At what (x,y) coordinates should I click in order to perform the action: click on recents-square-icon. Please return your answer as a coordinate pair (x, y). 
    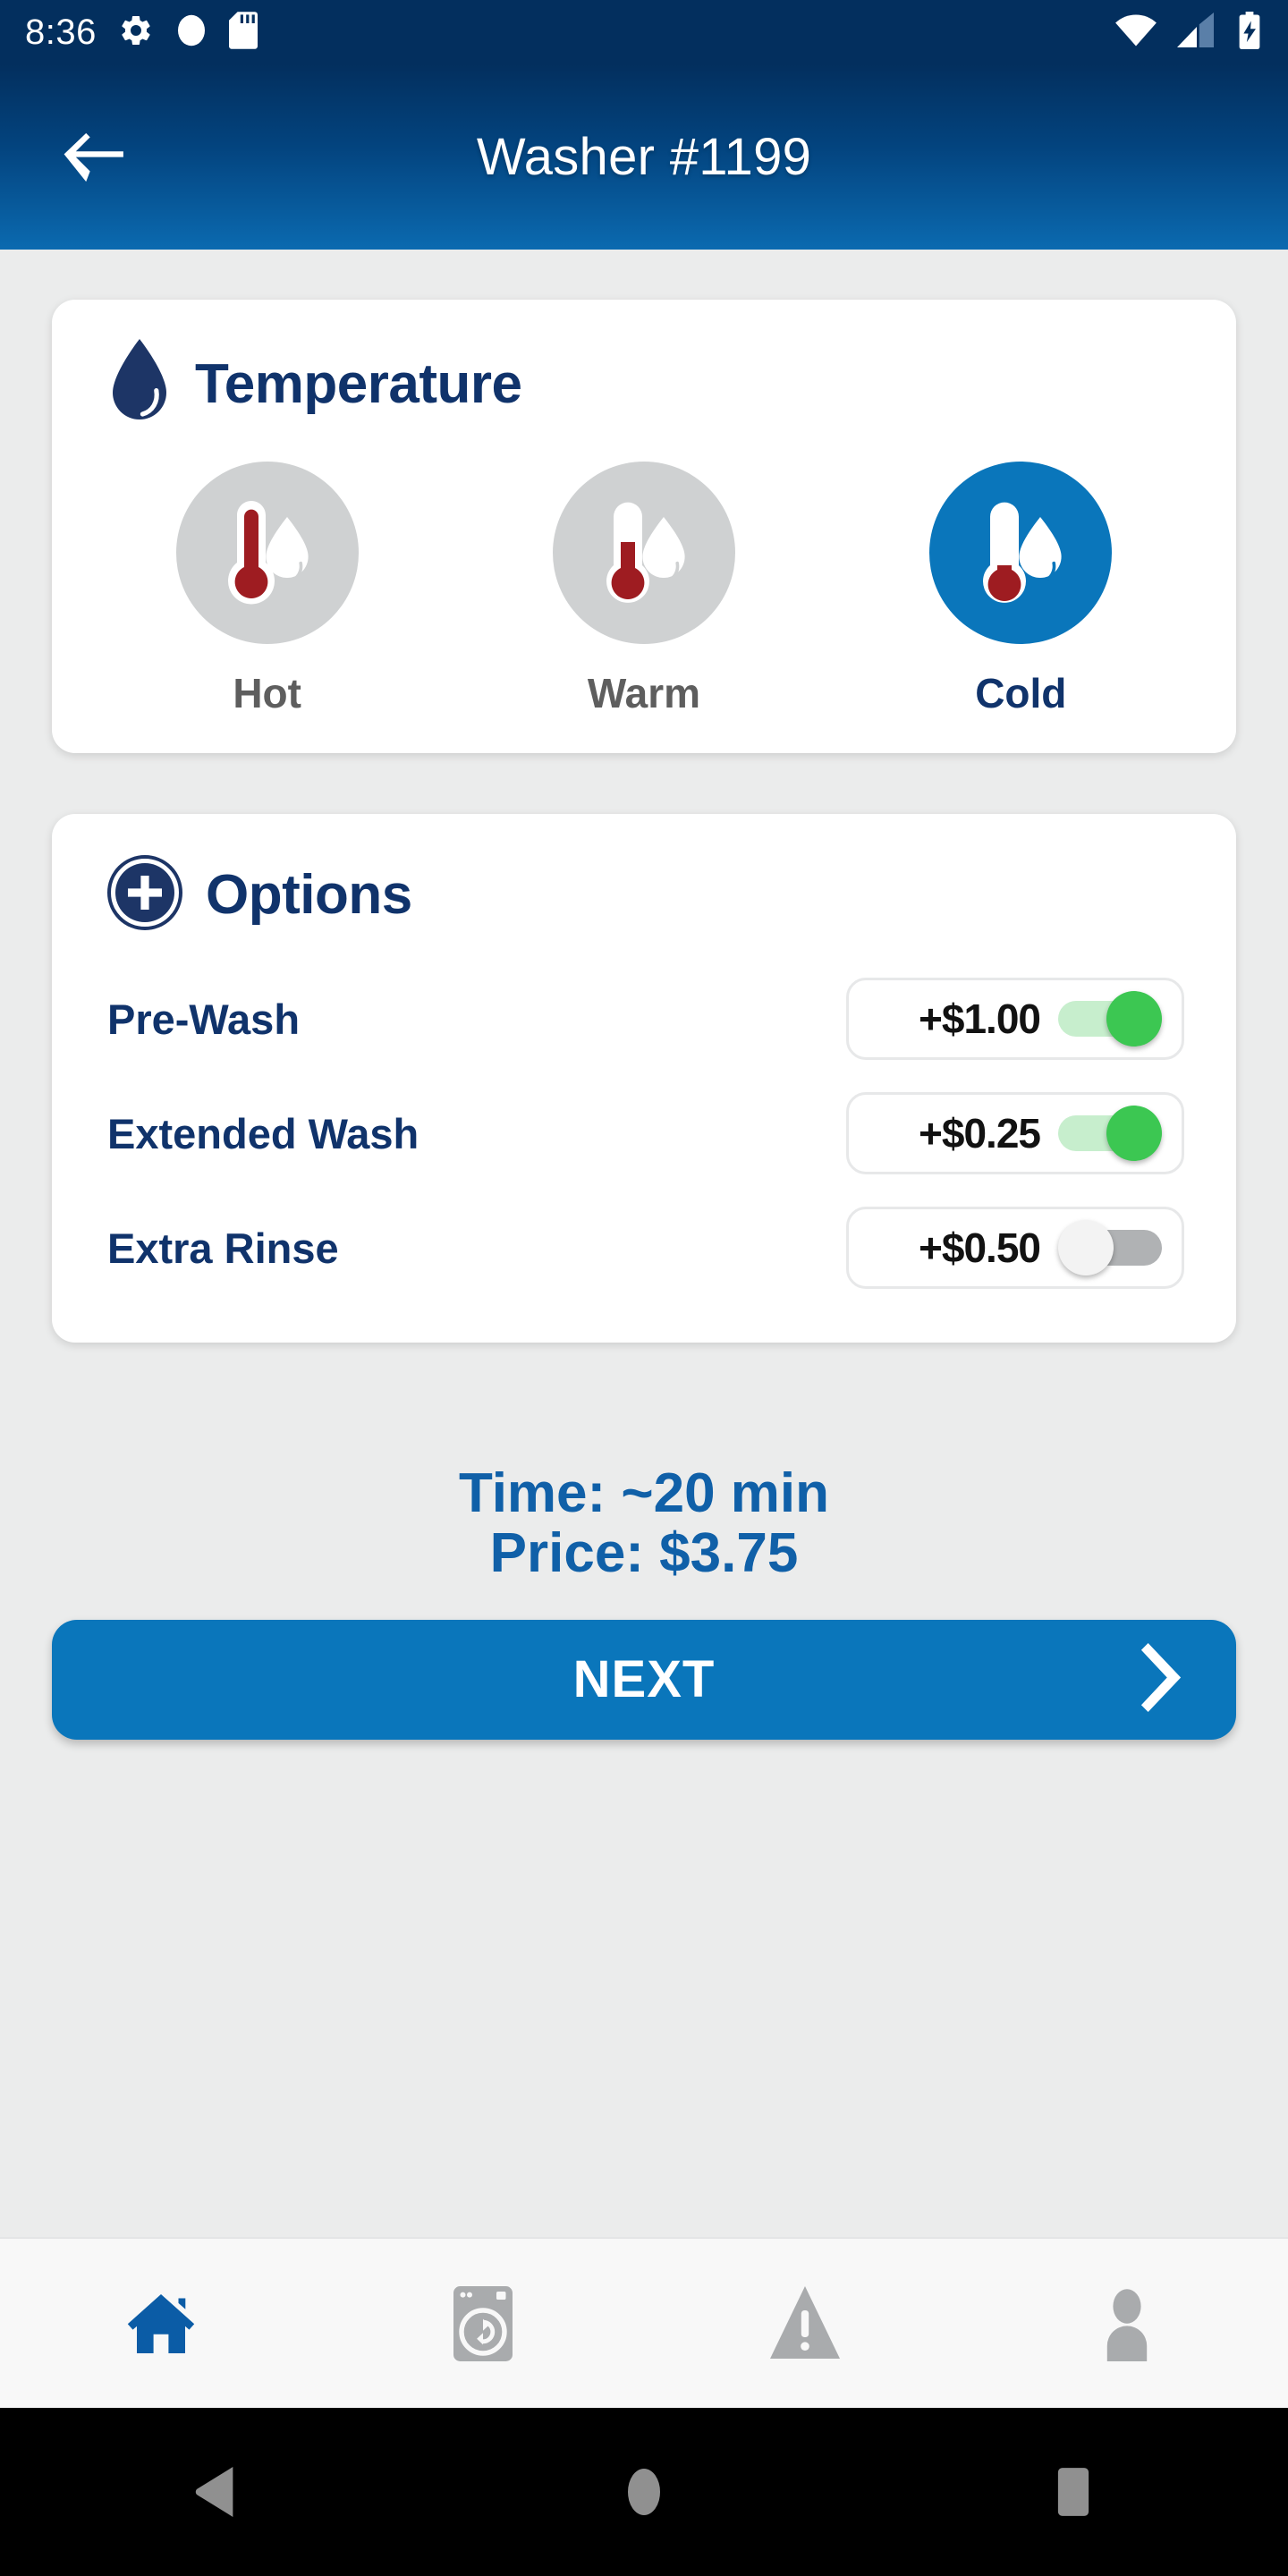
    Looking at the image, I should click on (1073, 2492).